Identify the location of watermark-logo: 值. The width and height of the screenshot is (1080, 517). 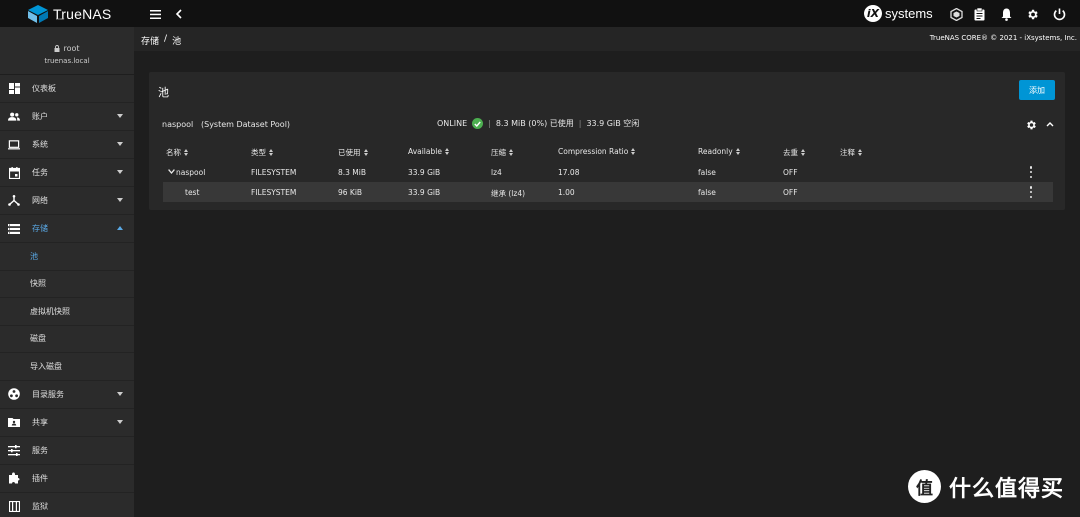
(924, 486).